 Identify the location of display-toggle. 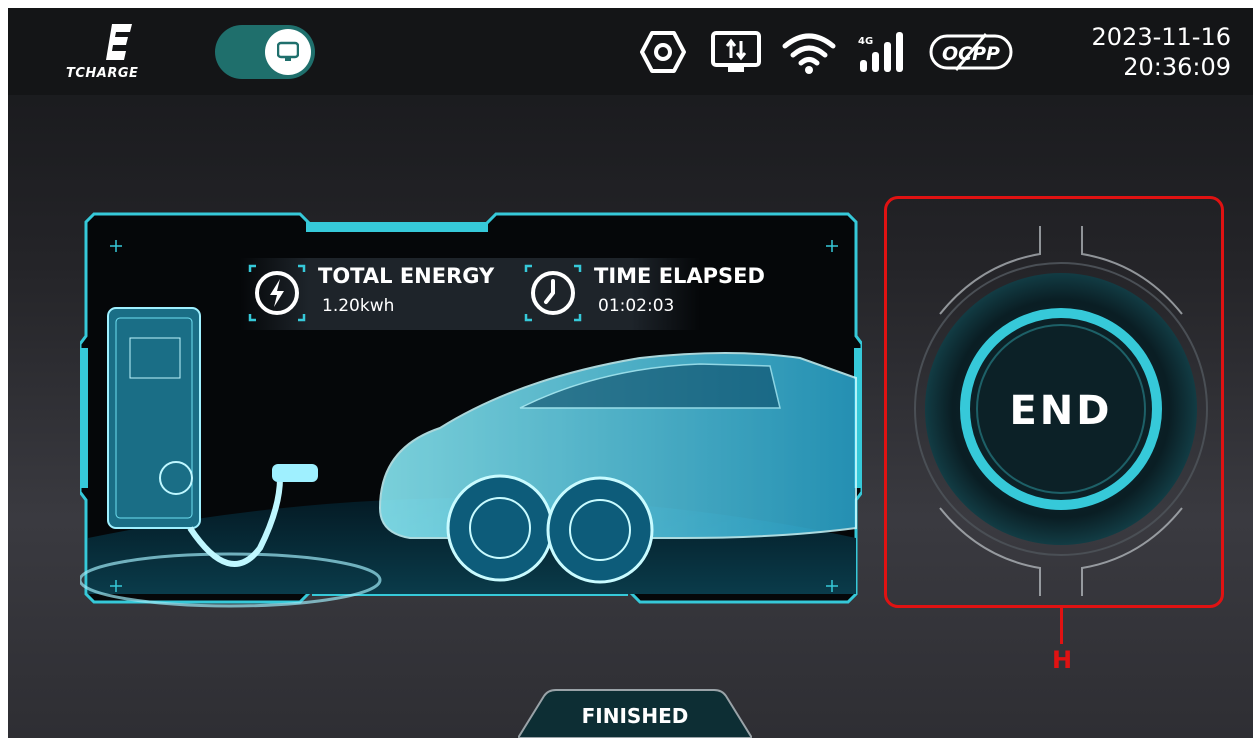
(265, 52).